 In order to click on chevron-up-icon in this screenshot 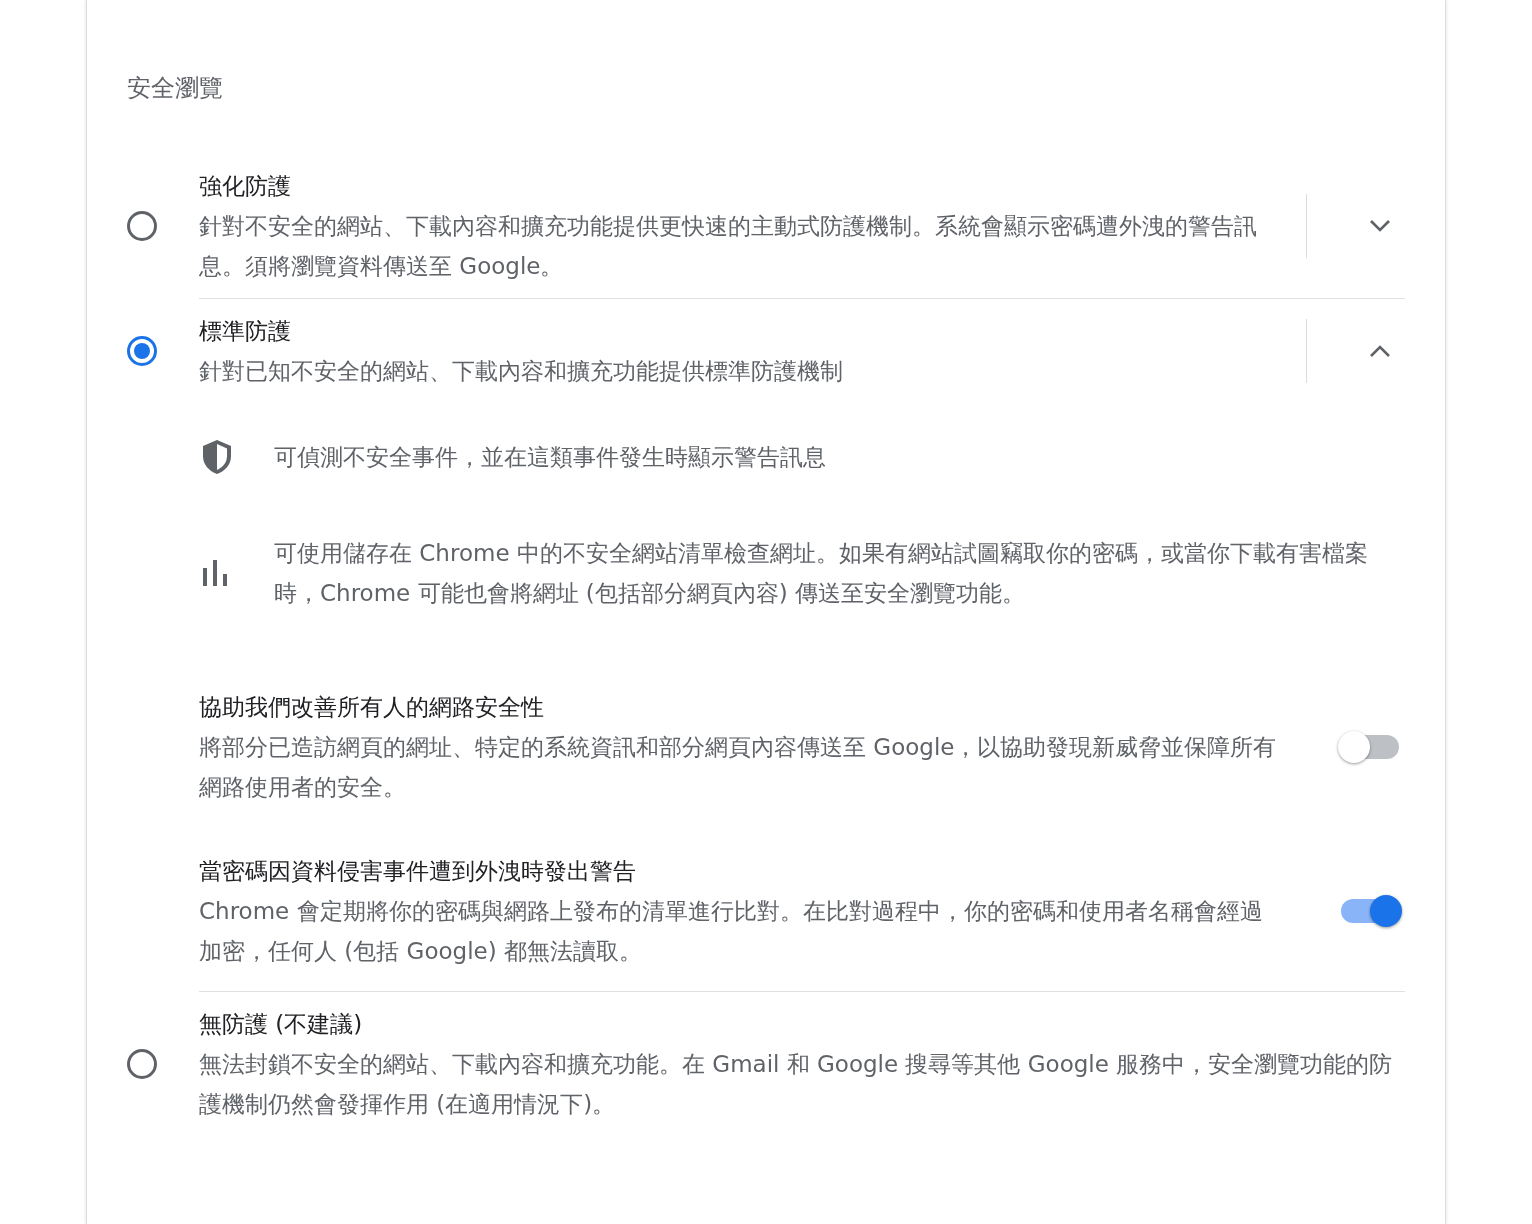, I will do `click(1380, 351)`.